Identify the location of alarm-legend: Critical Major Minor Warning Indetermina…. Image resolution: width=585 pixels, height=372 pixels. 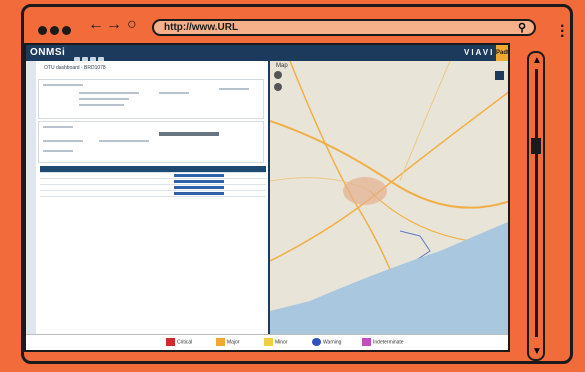
(267, 342).